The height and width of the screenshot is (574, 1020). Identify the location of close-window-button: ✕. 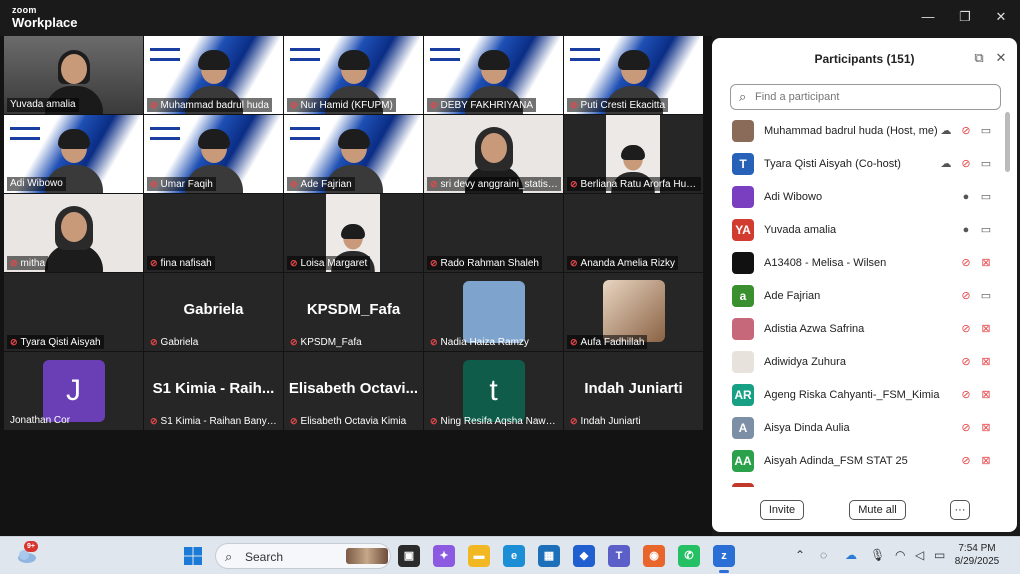
(1001, 17).